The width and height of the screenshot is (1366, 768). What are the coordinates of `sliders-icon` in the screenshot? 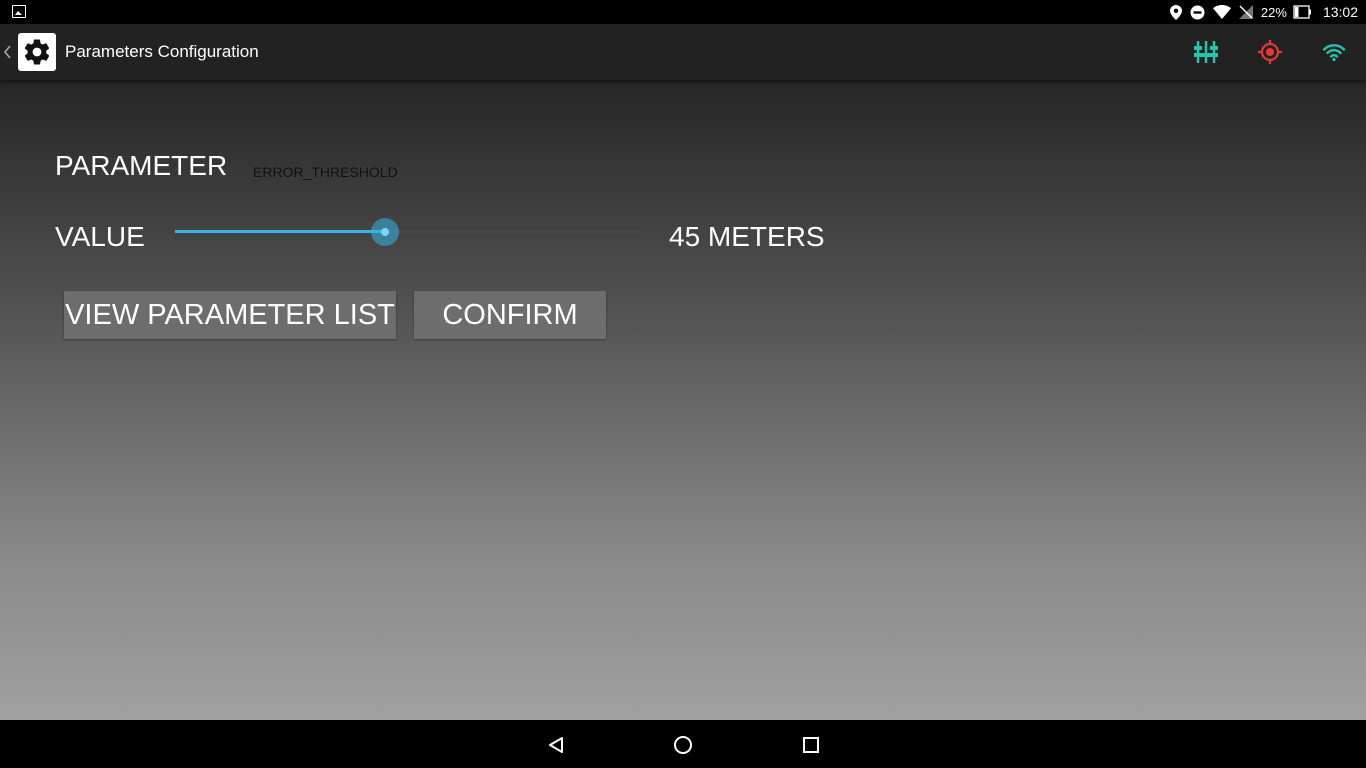 It's located at (1206, 52).